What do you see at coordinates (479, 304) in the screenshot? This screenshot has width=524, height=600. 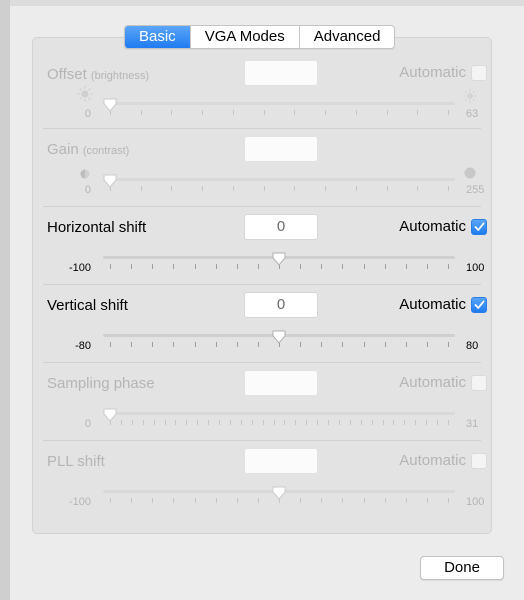 I see `vertical-shift-automatic-checkbox` at bounding box center [479, 304].